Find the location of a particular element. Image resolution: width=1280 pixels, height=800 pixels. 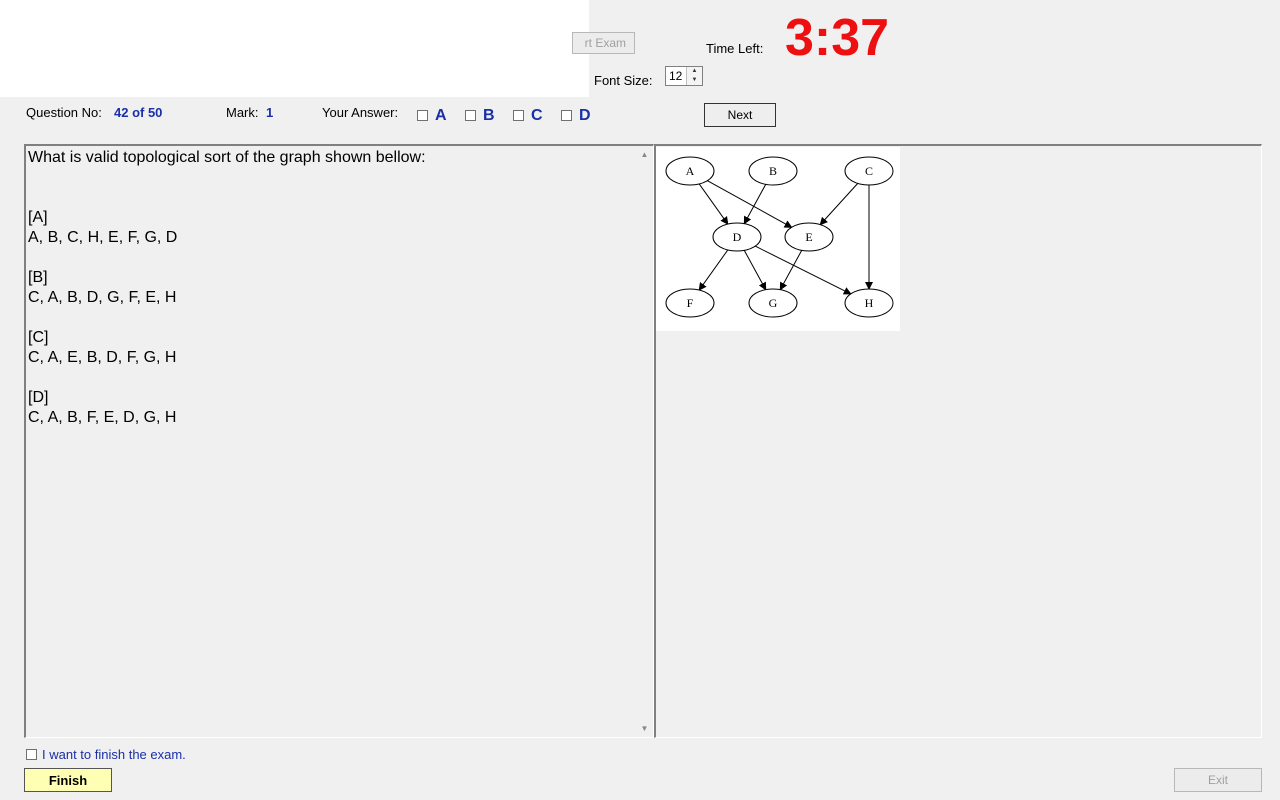

graph-node-d: D is located at coordinates (737, 237).